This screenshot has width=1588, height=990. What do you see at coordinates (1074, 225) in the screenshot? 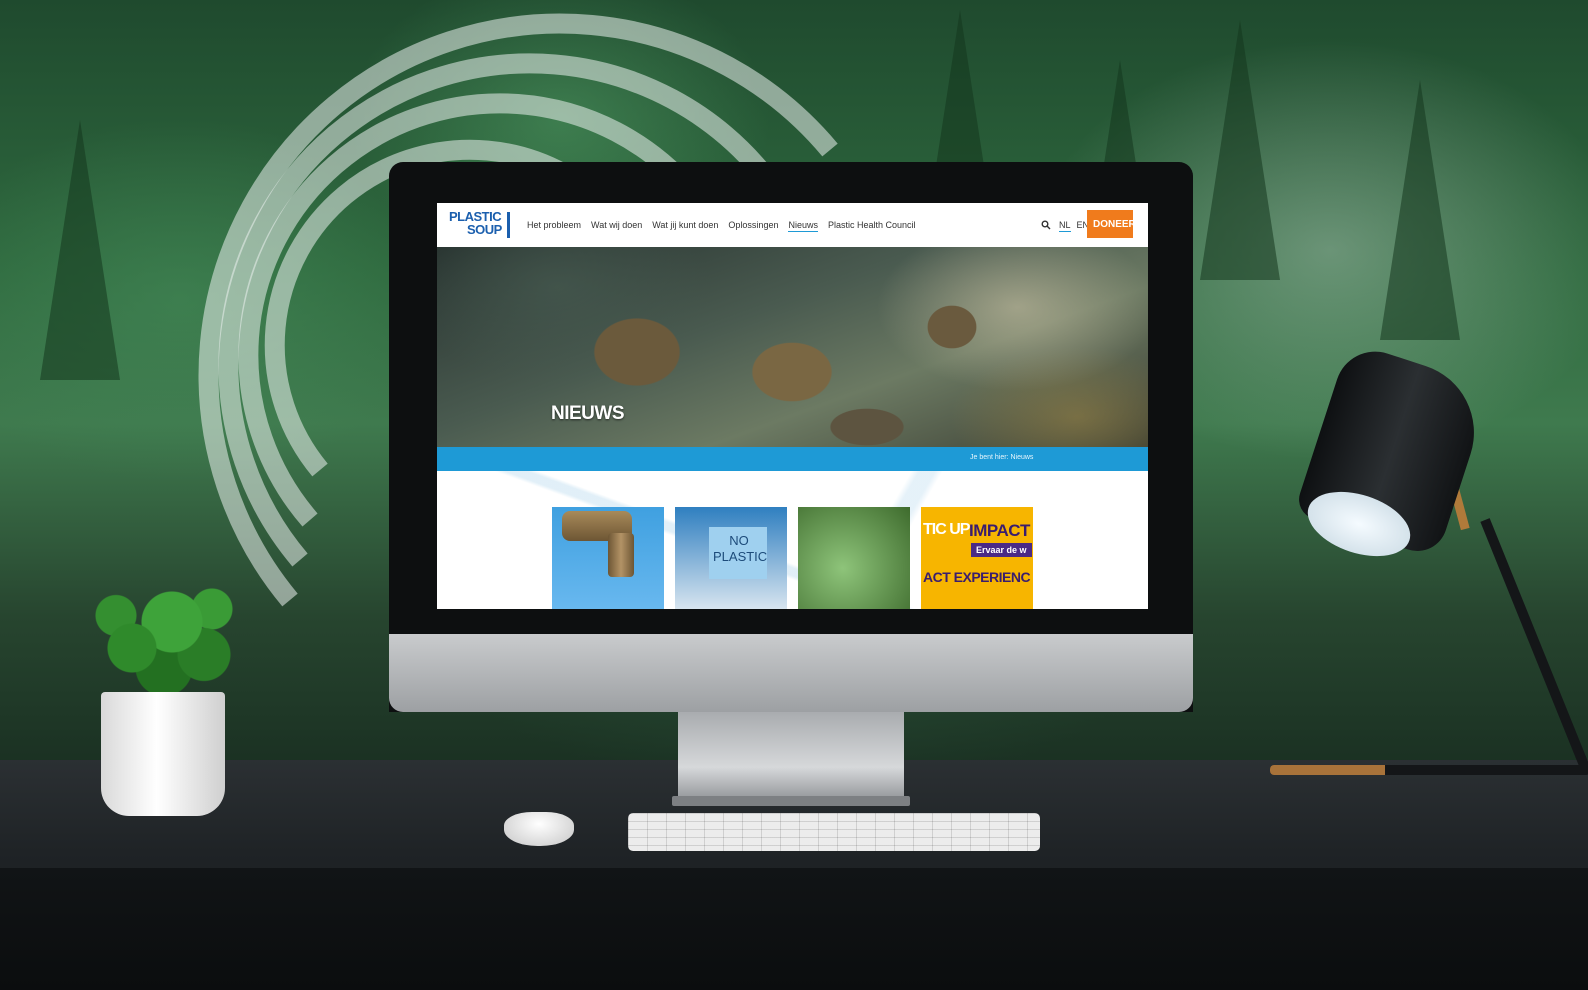
I see `language-switch: NL EN` at bounding box center [1074, 225].